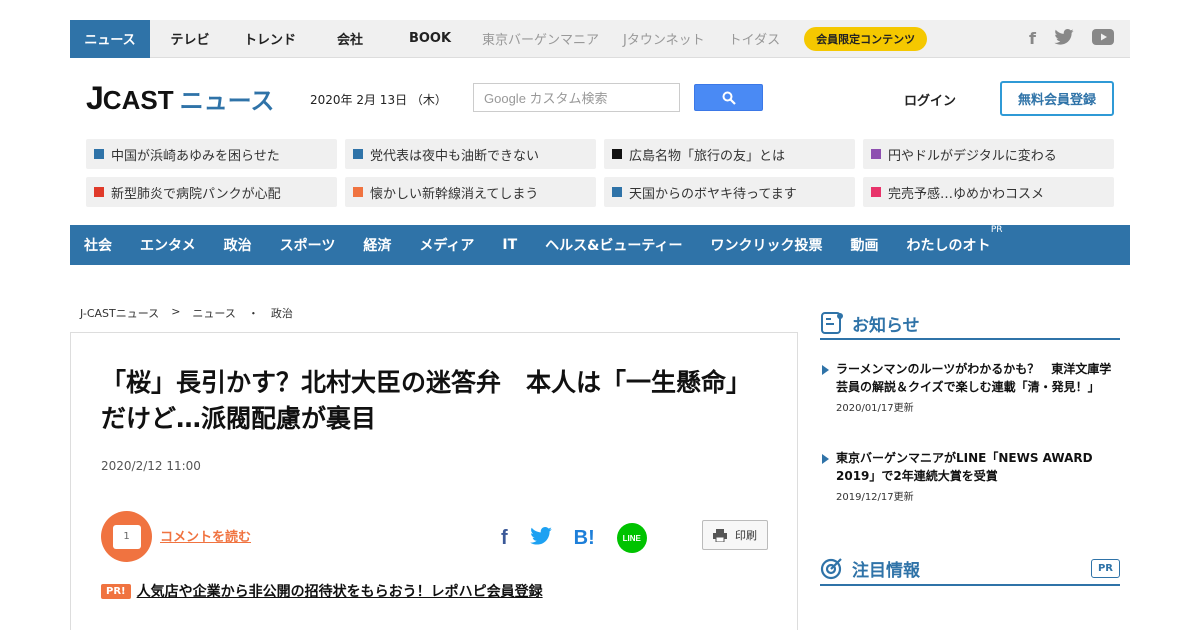 Image resolution: width=1200 pixels, height=630 pixels. What do you see at coordinates (470, 192) in the screenshot?
I see `topic-link: 懐かしい新幹線消えてしまう` at bounding box center [470, 192].